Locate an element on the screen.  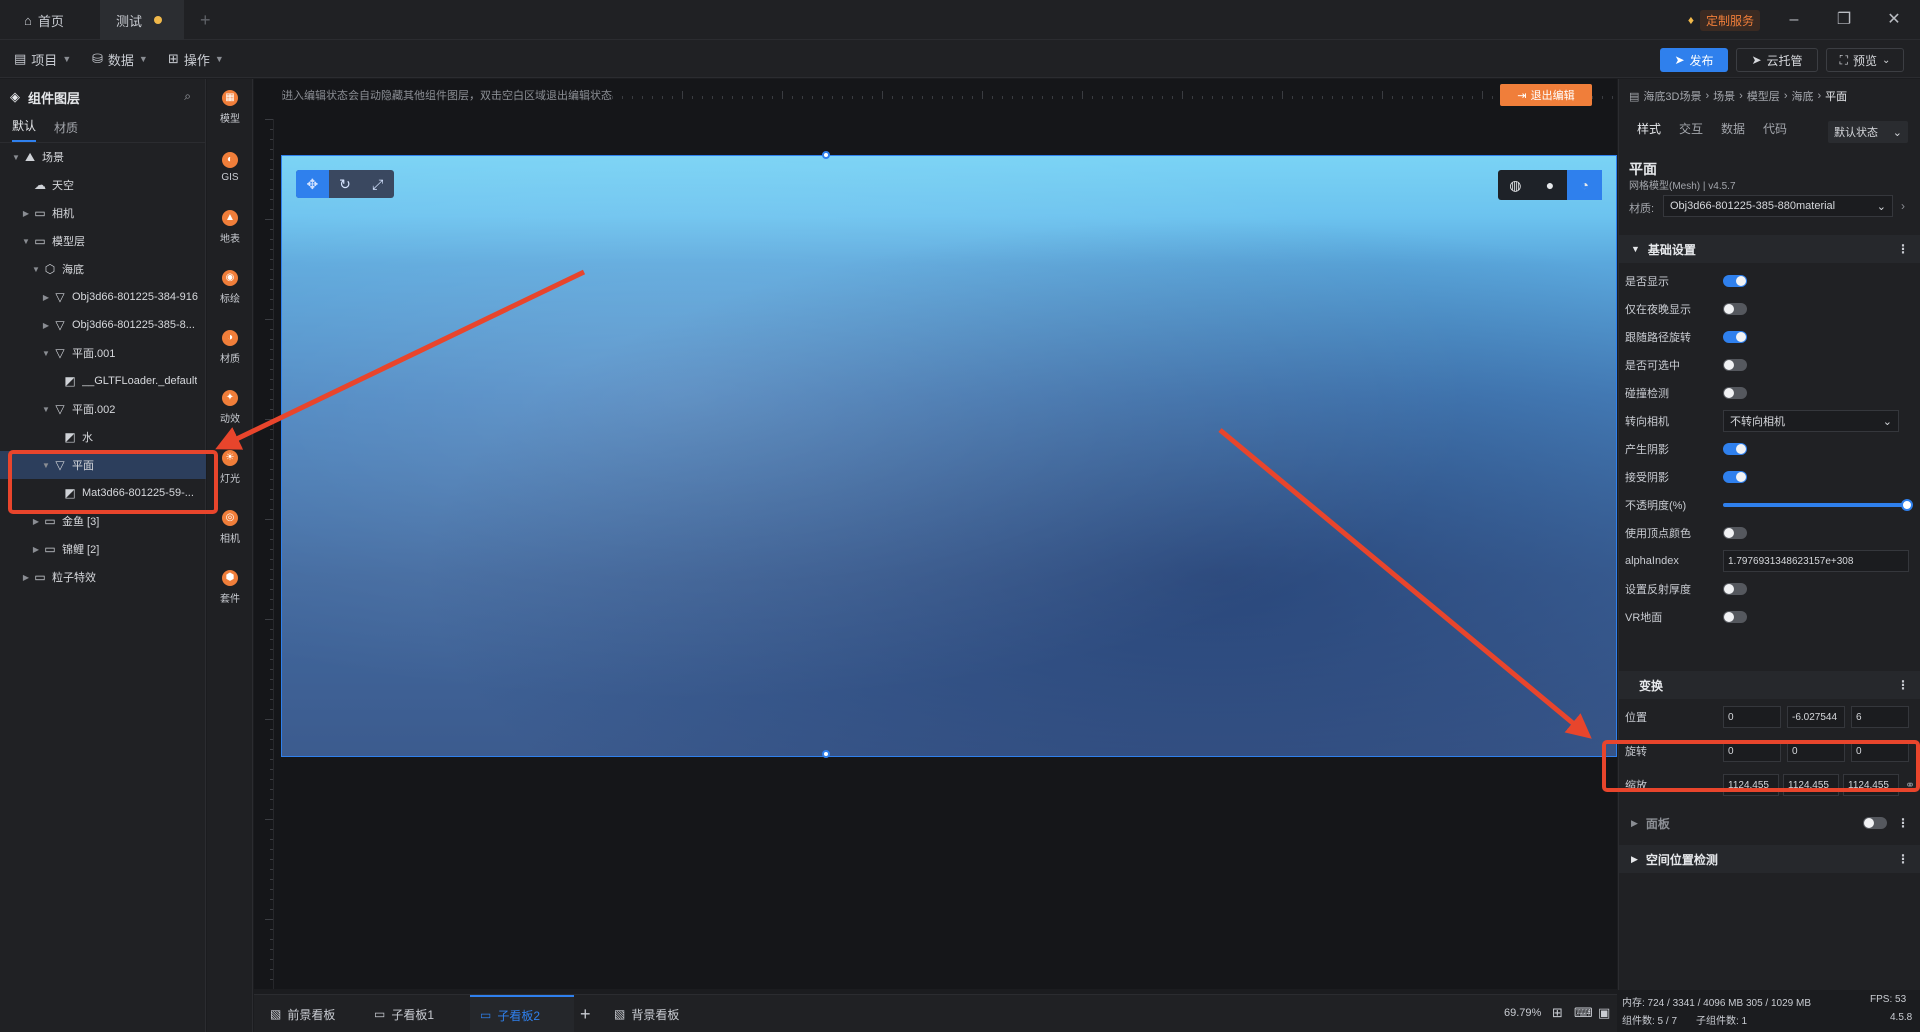
breadcrumb-item: 场景 is located at coordinates (1724, 96).